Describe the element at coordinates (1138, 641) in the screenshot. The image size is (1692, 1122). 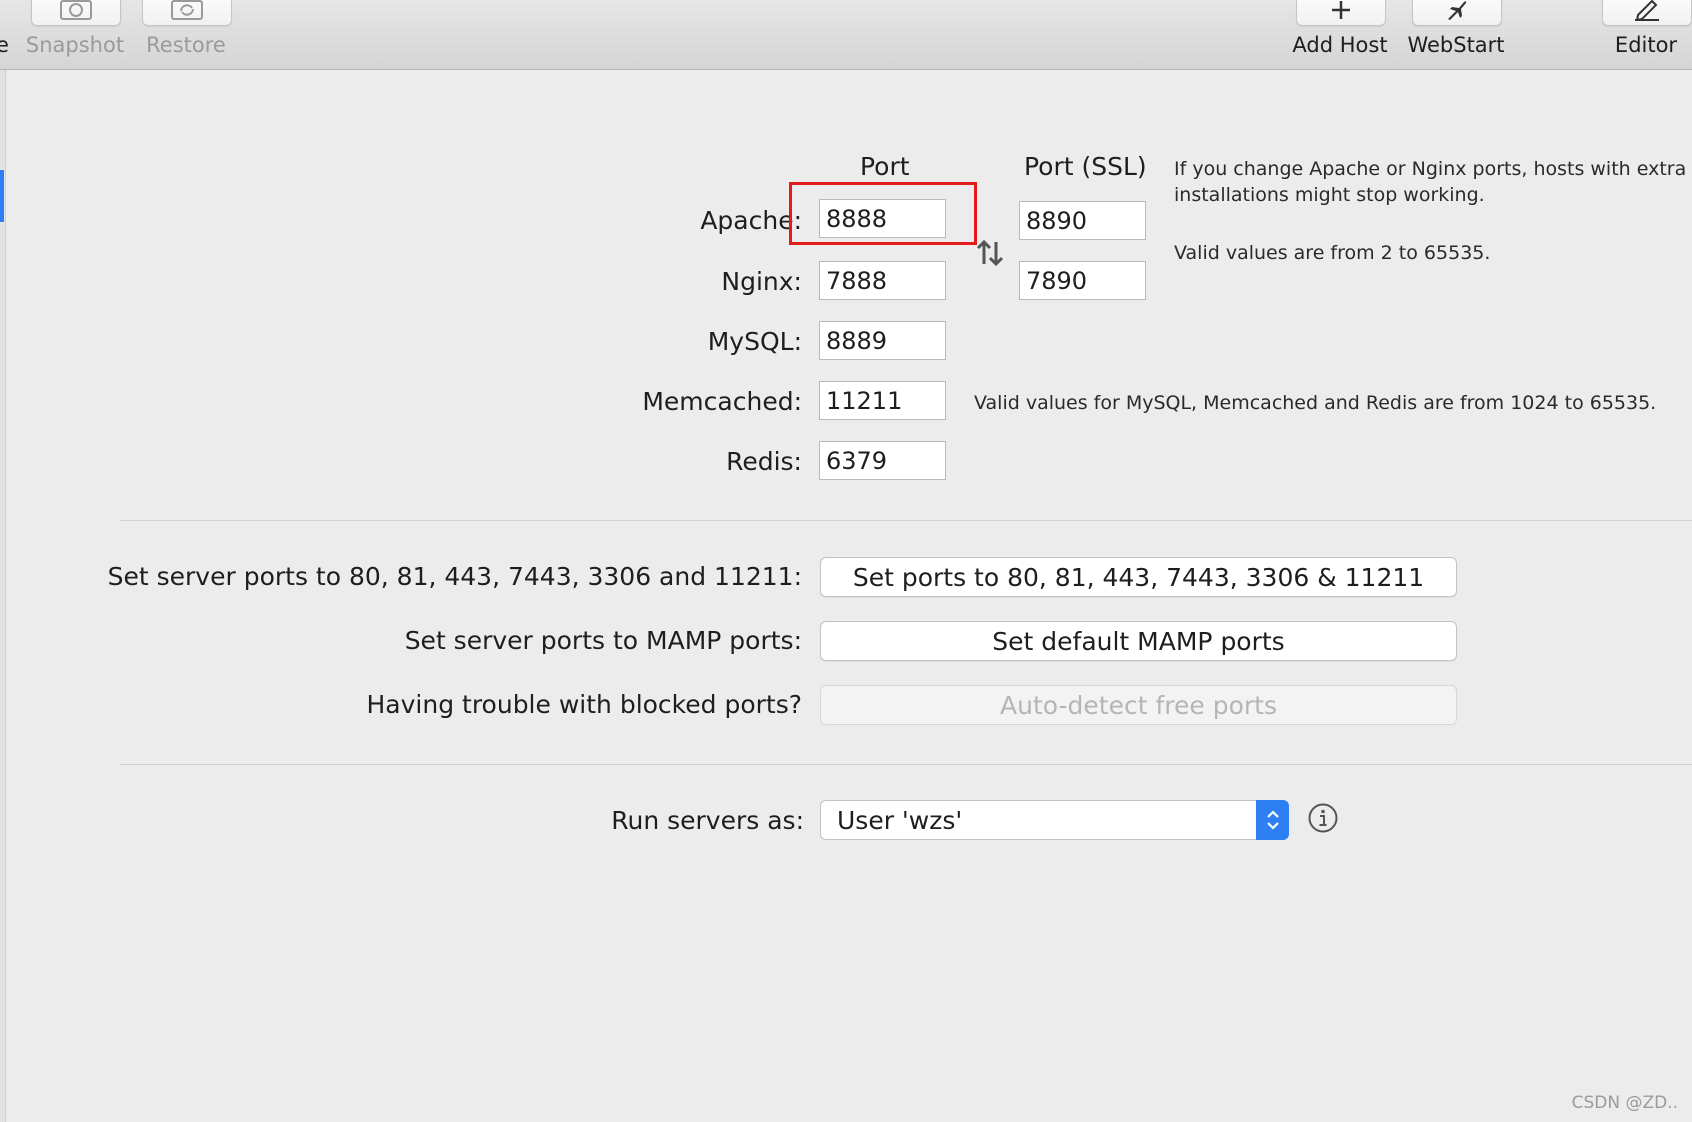
I see `set-mamp-ports-button: Set default MAMP ports` at that location.